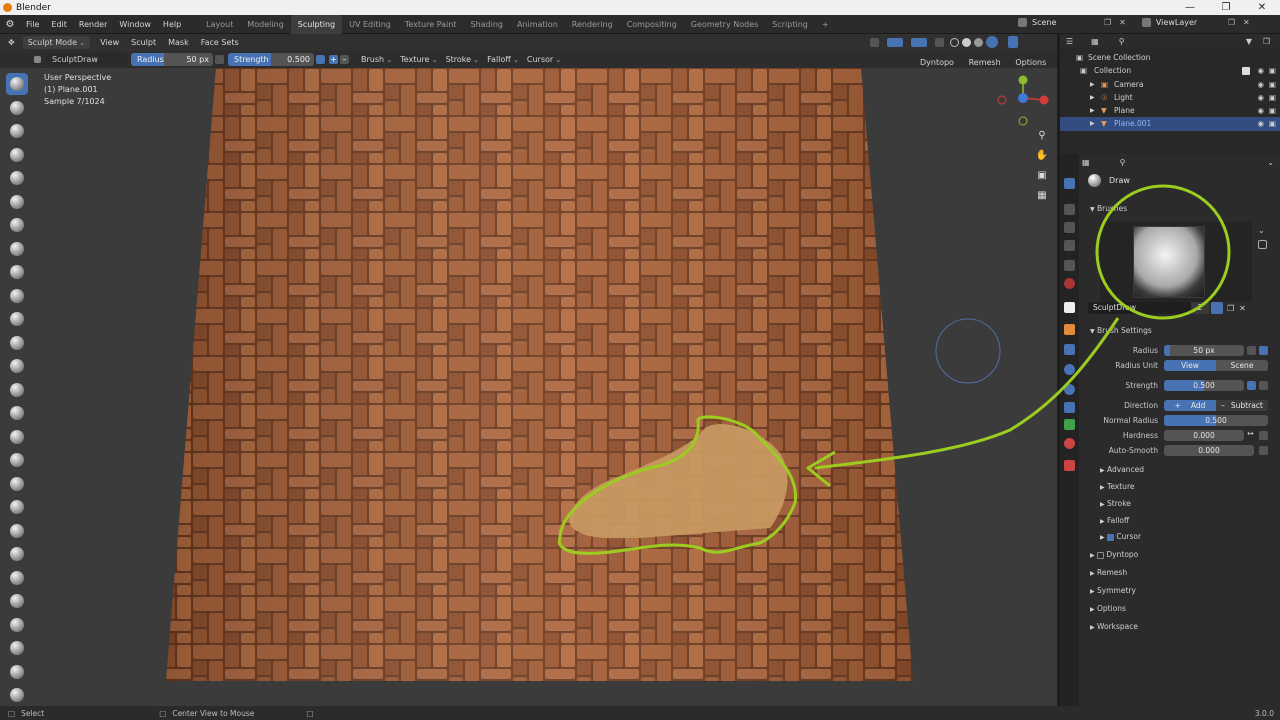 The image size is (1280, 720). I want to click on autosmooth-field: 0.000, so click(1209, 450).